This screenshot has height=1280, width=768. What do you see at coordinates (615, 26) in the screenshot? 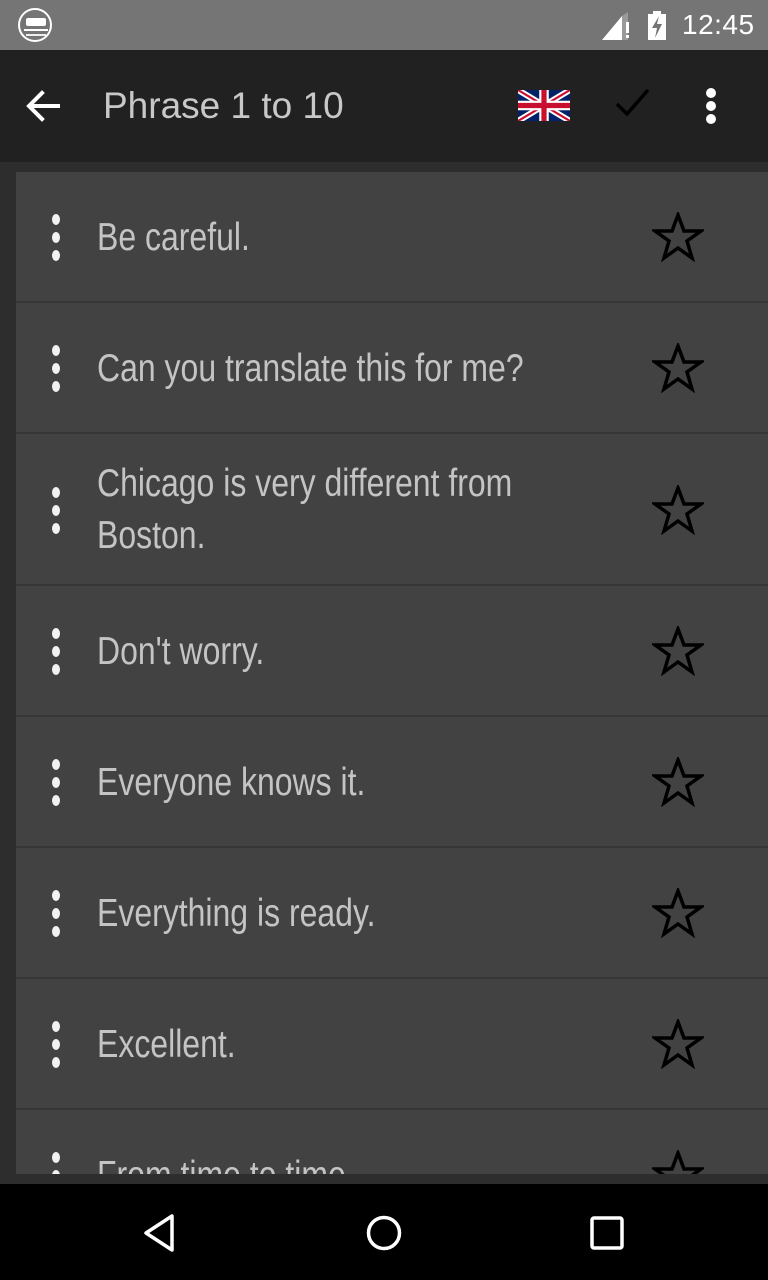
I see `signal-icon` at bounding box center [615, 26].